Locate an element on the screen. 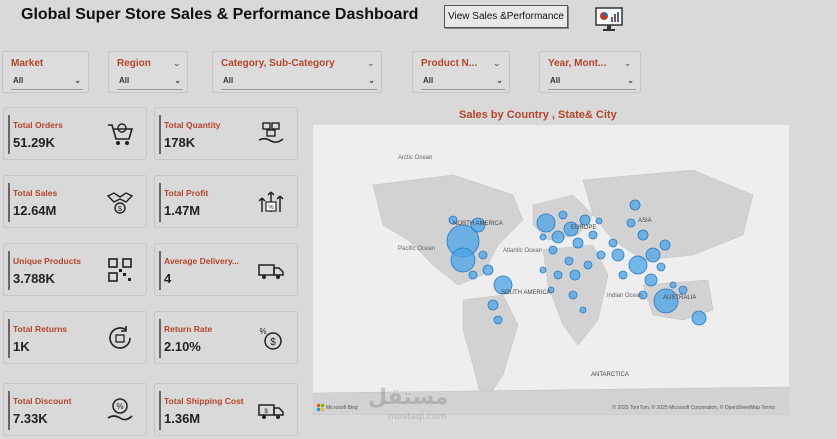  kpi-label: Total Quantity is located at coordinates (192, 125).